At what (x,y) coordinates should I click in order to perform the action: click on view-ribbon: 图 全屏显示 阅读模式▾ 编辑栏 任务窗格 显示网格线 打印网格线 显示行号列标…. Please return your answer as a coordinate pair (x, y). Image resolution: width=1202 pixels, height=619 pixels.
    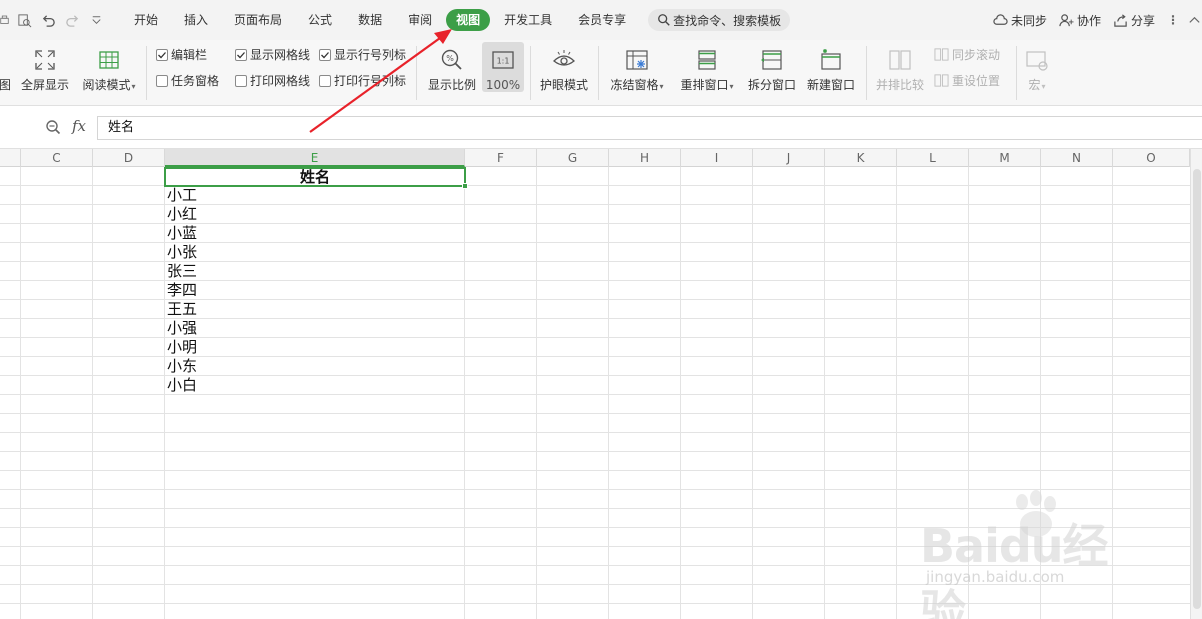
    Looking at the image, I should click on (601, 73).